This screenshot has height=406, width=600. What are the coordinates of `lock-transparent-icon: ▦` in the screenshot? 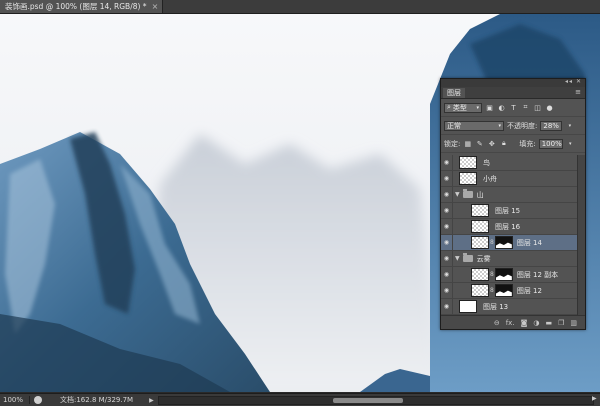 It's located at (467, 143).